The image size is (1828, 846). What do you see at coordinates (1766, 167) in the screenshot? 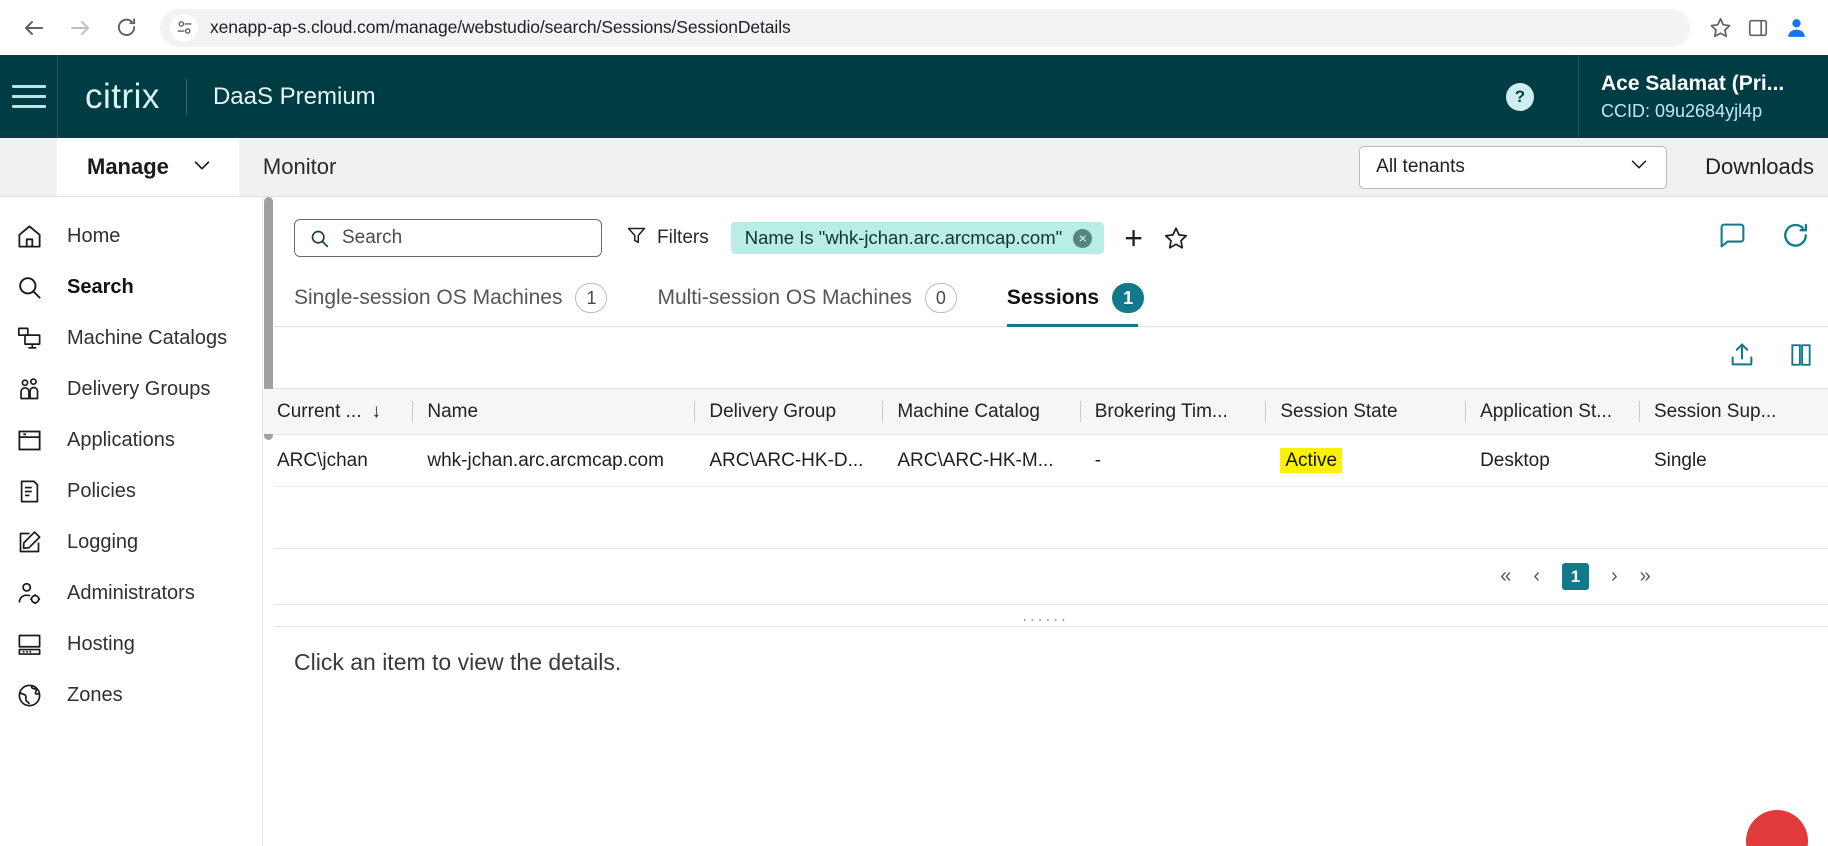
I see `downloads-link: Downloads` at bounding box center [1766, 167].